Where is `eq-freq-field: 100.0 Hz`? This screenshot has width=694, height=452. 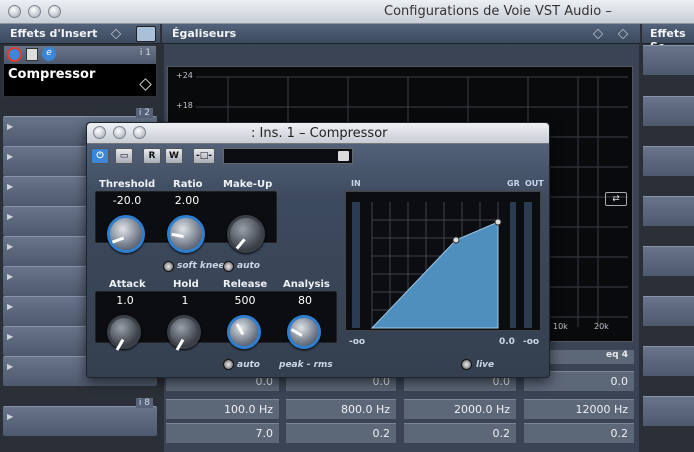 eq-freq-field: 100.0 Hz is located at coordinates (222, 409).